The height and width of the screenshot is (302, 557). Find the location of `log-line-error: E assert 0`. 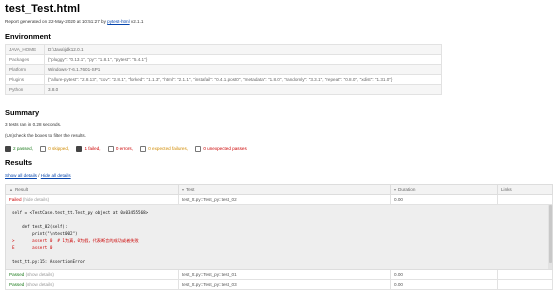

log-line-error: E assert 0 is located at coordinates (32, 247).